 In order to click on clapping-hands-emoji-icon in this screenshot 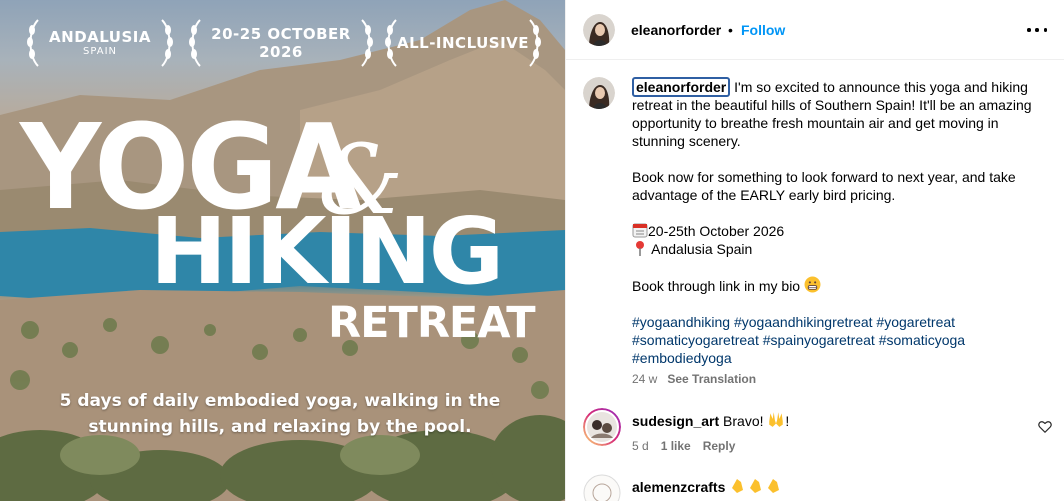, I will do `click(756, 486)`.